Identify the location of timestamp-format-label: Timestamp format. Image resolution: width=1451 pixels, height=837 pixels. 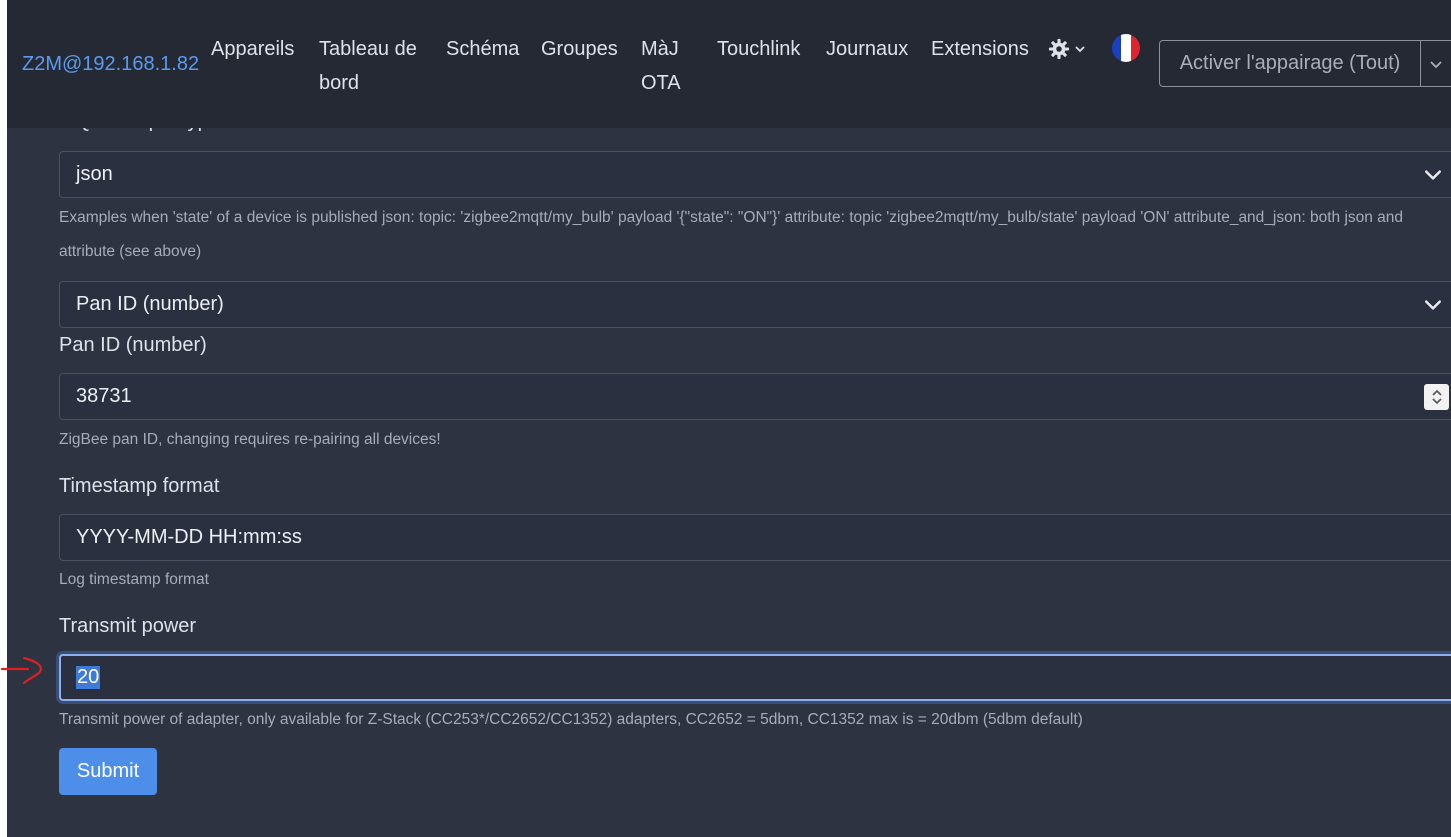
(139, 486).